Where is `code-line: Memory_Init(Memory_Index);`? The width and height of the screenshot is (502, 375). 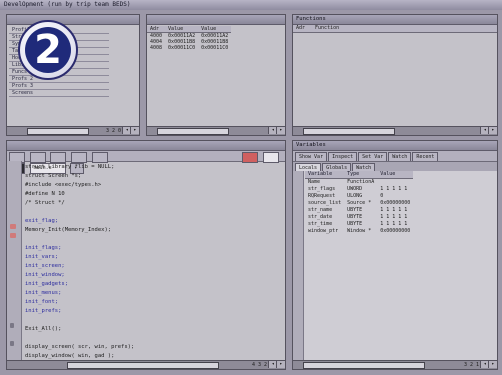 code-line: Memory_Init(Memory_Index); is located at coordinates (154, 230).